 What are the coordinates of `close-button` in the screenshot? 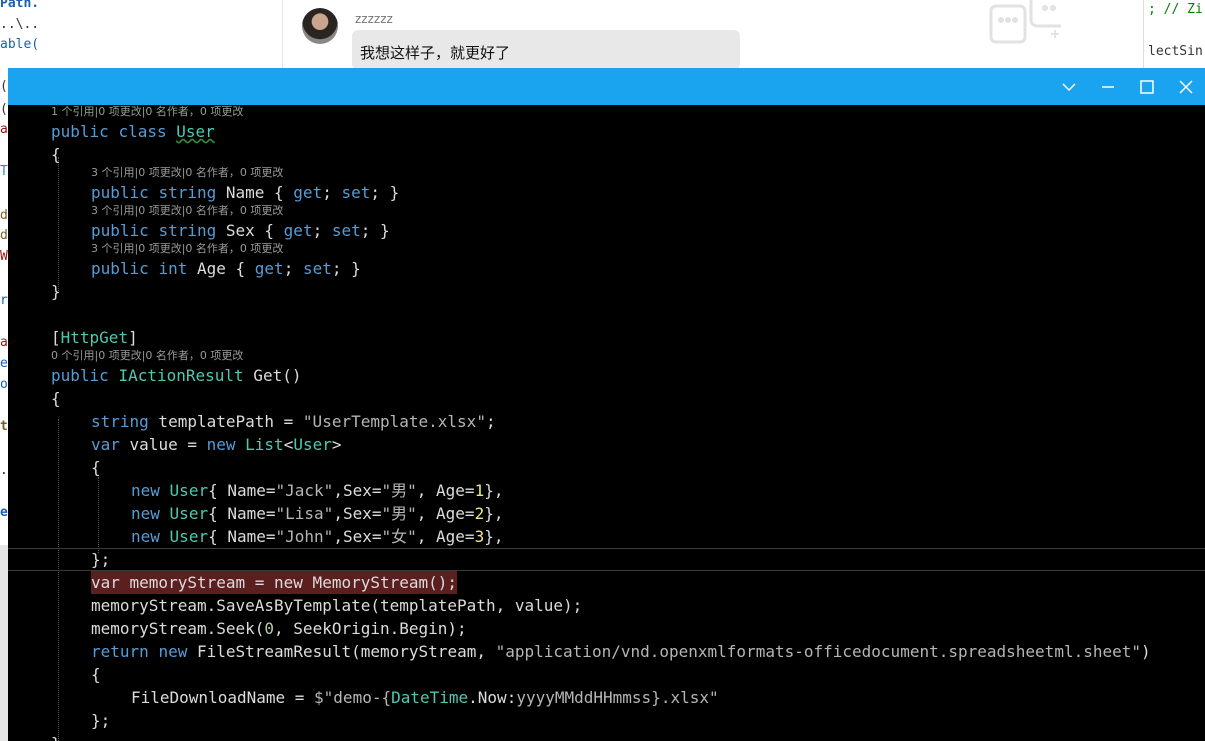 It's located at (1186, 86).